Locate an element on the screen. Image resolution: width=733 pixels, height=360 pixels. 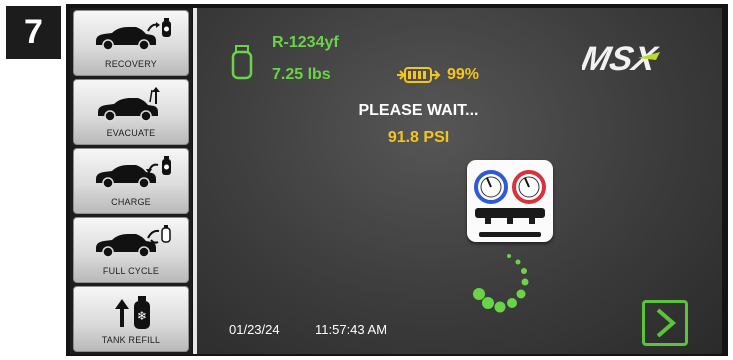
sidebar-item-recovery: RECOVERY is located at coordinates (131, 43).